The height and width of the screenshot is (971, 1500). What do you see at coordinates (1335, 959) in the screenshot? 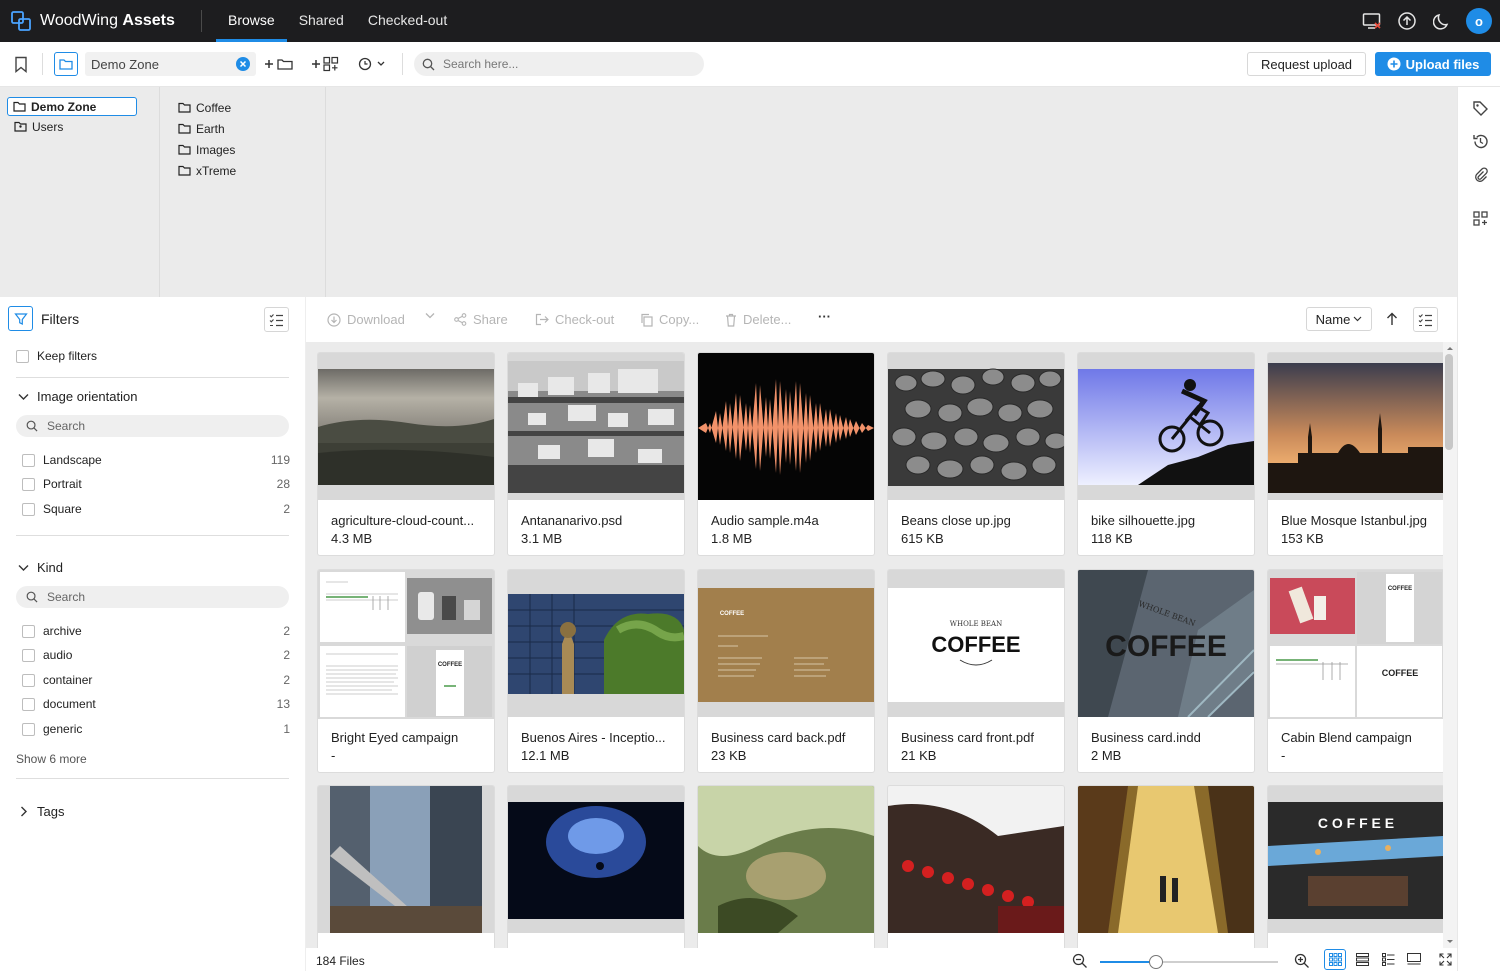
I see `view-grid-button` at bounding box center [1335, 959].